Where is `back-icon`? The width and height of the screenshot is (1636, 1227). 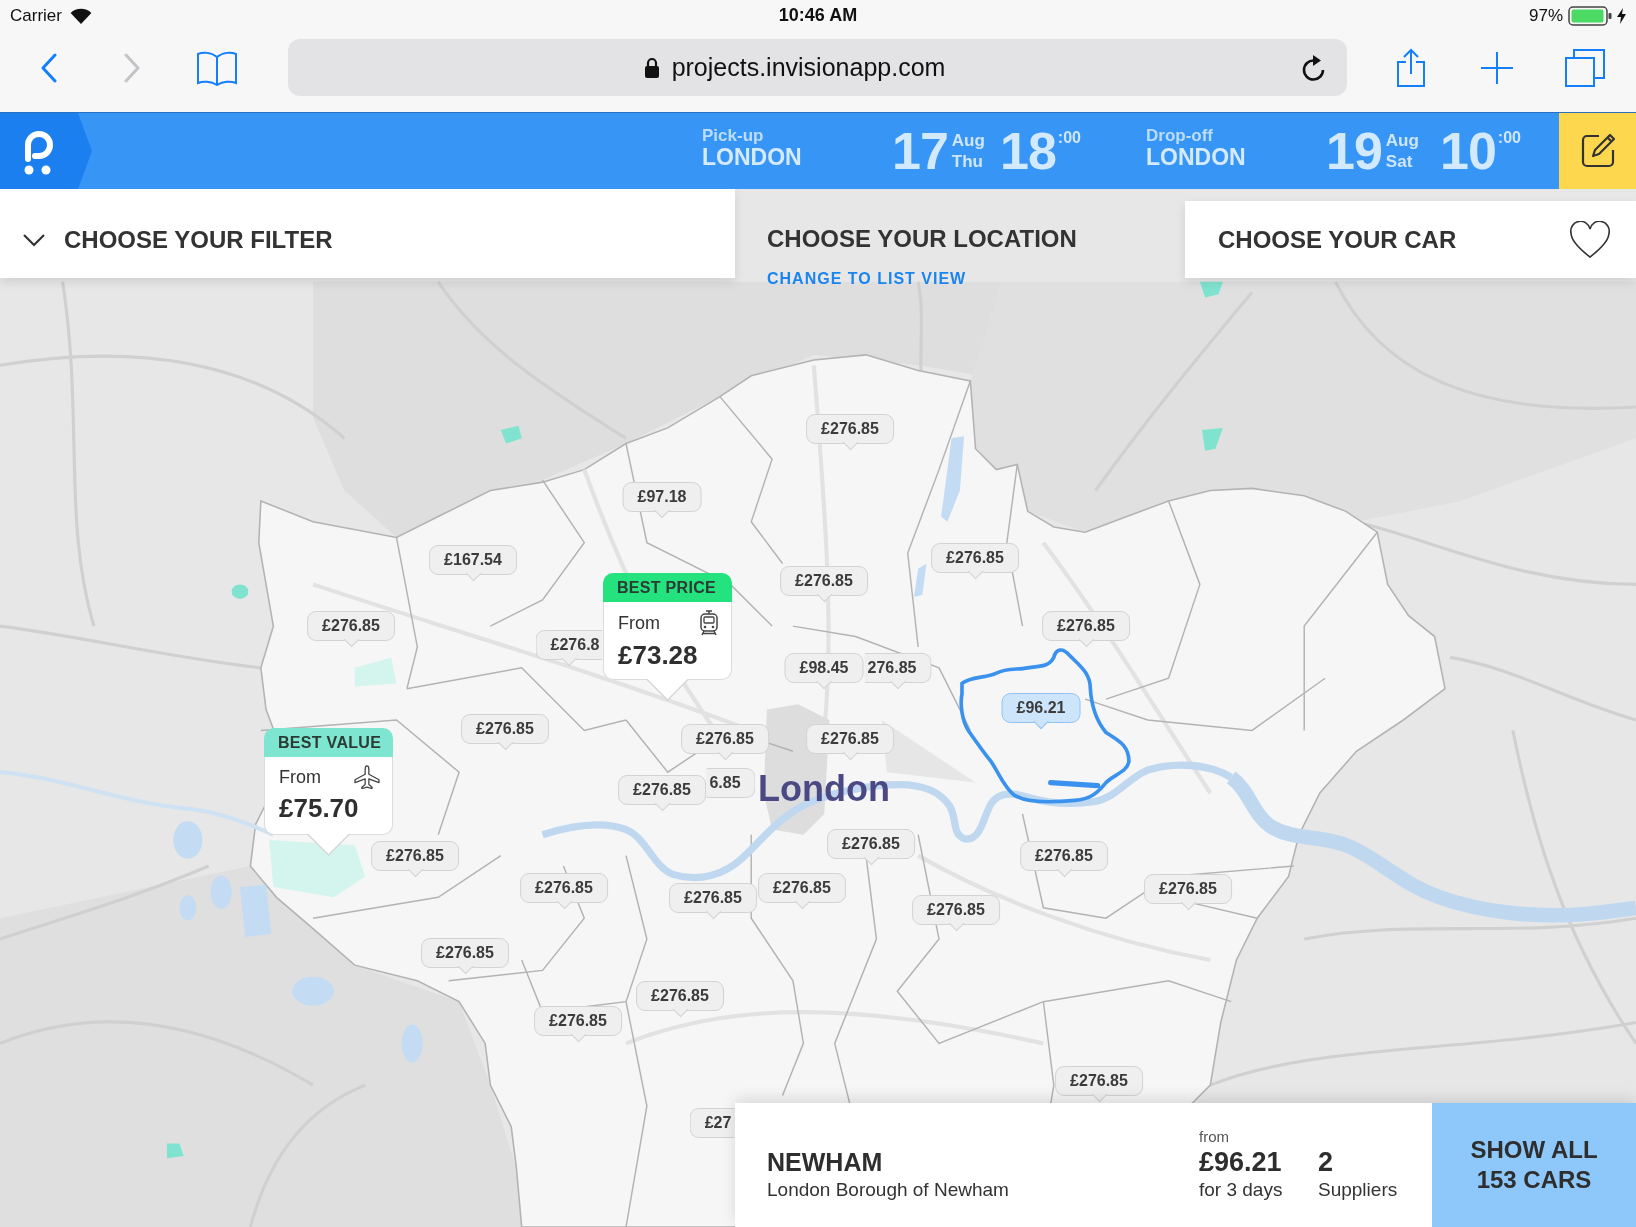
back-icon is located at coordinates (49, 67).